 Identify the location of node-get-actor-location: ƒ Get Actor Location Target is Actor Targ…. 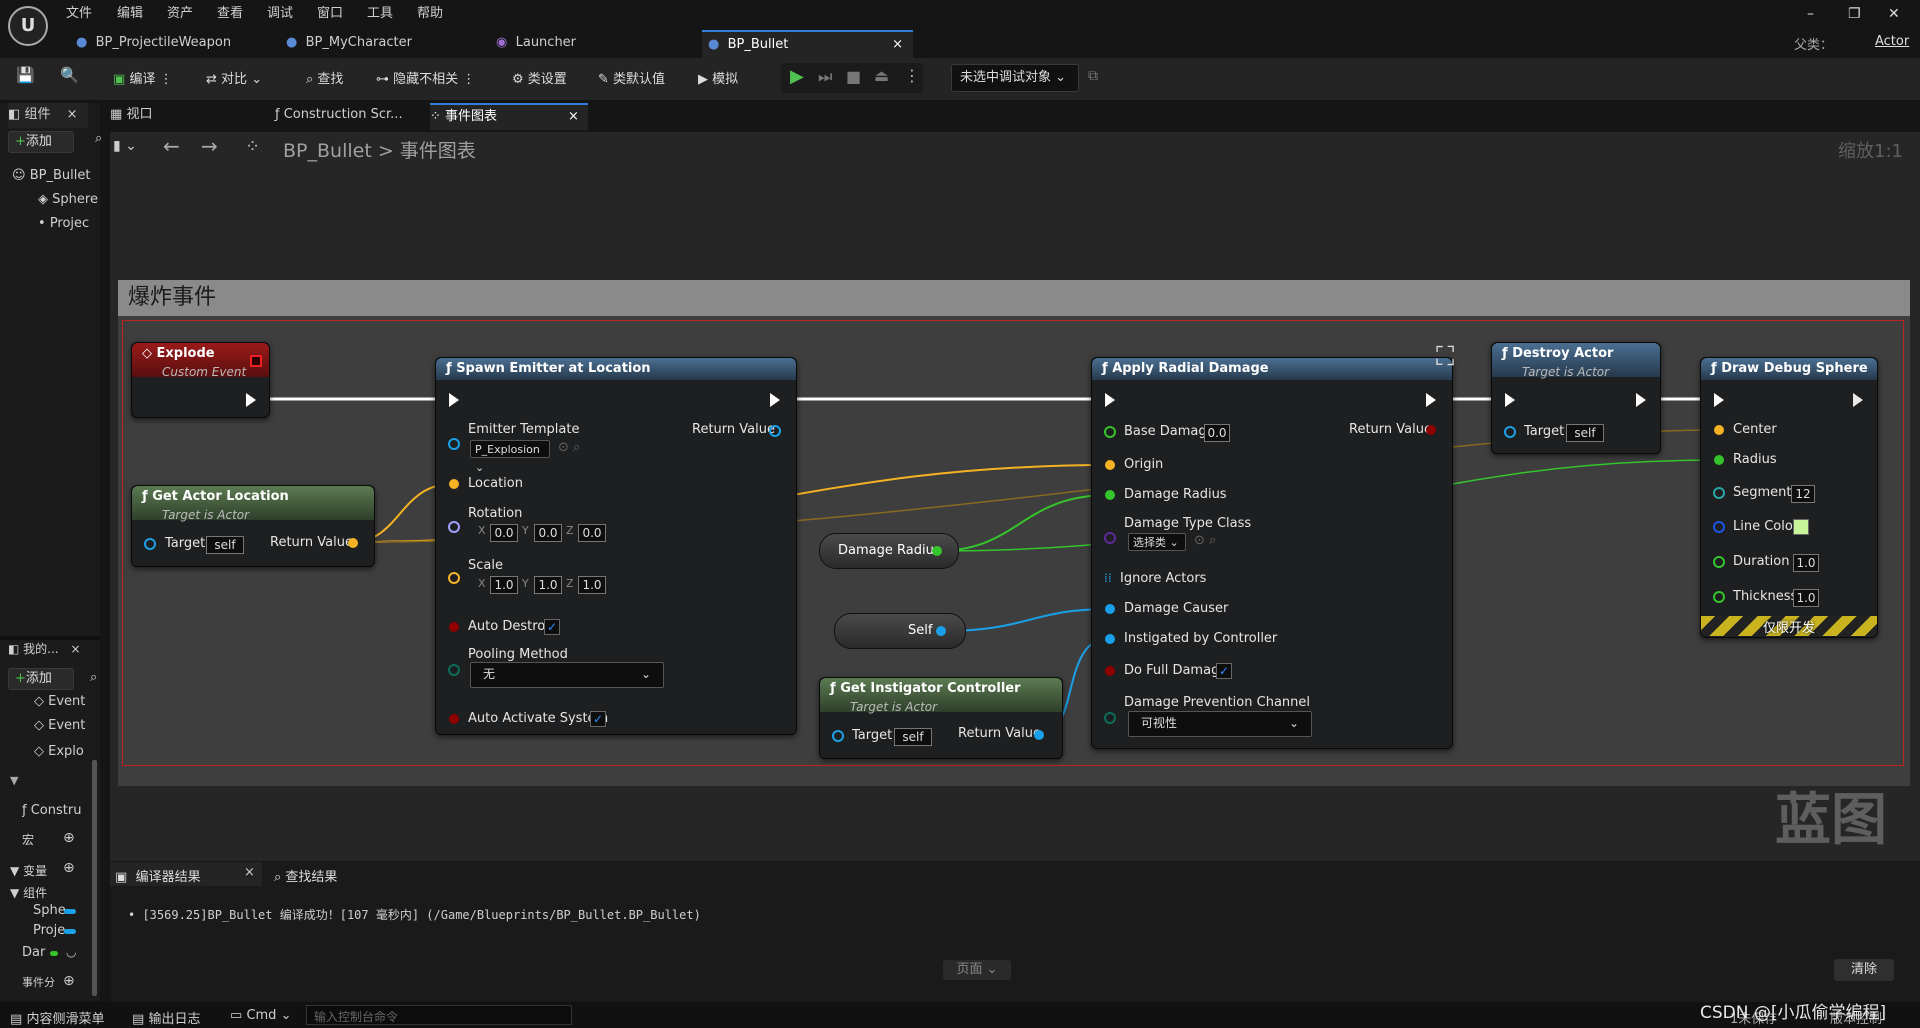
(253, 526).